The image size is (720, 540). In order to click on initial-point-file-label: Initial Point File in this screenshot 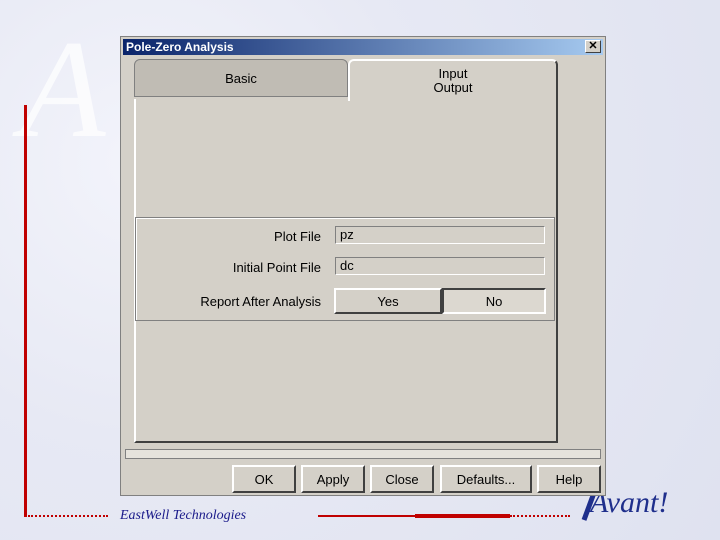, I will do `click(276, 267)`.